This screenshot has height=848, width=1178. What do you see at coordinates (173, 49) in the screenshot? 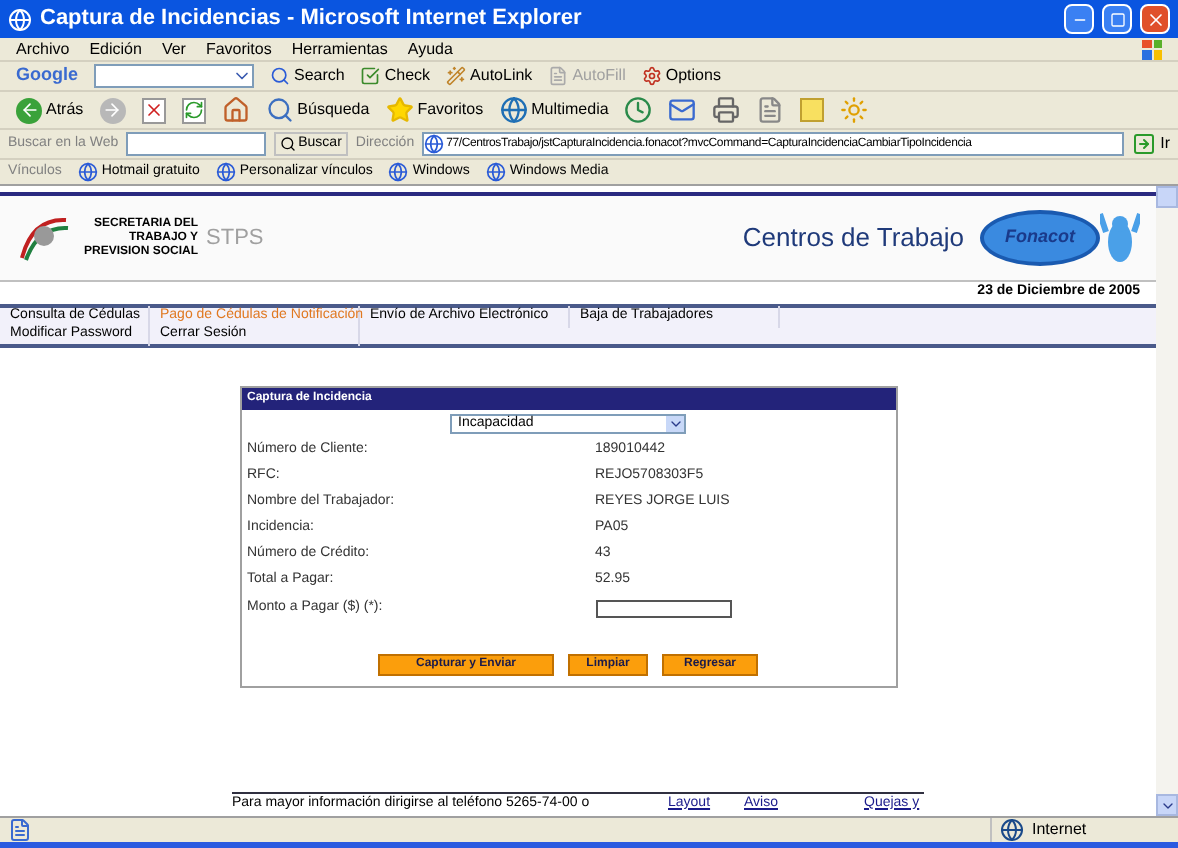
I see `menu-item: Ver` at bounding box center [173, 49].